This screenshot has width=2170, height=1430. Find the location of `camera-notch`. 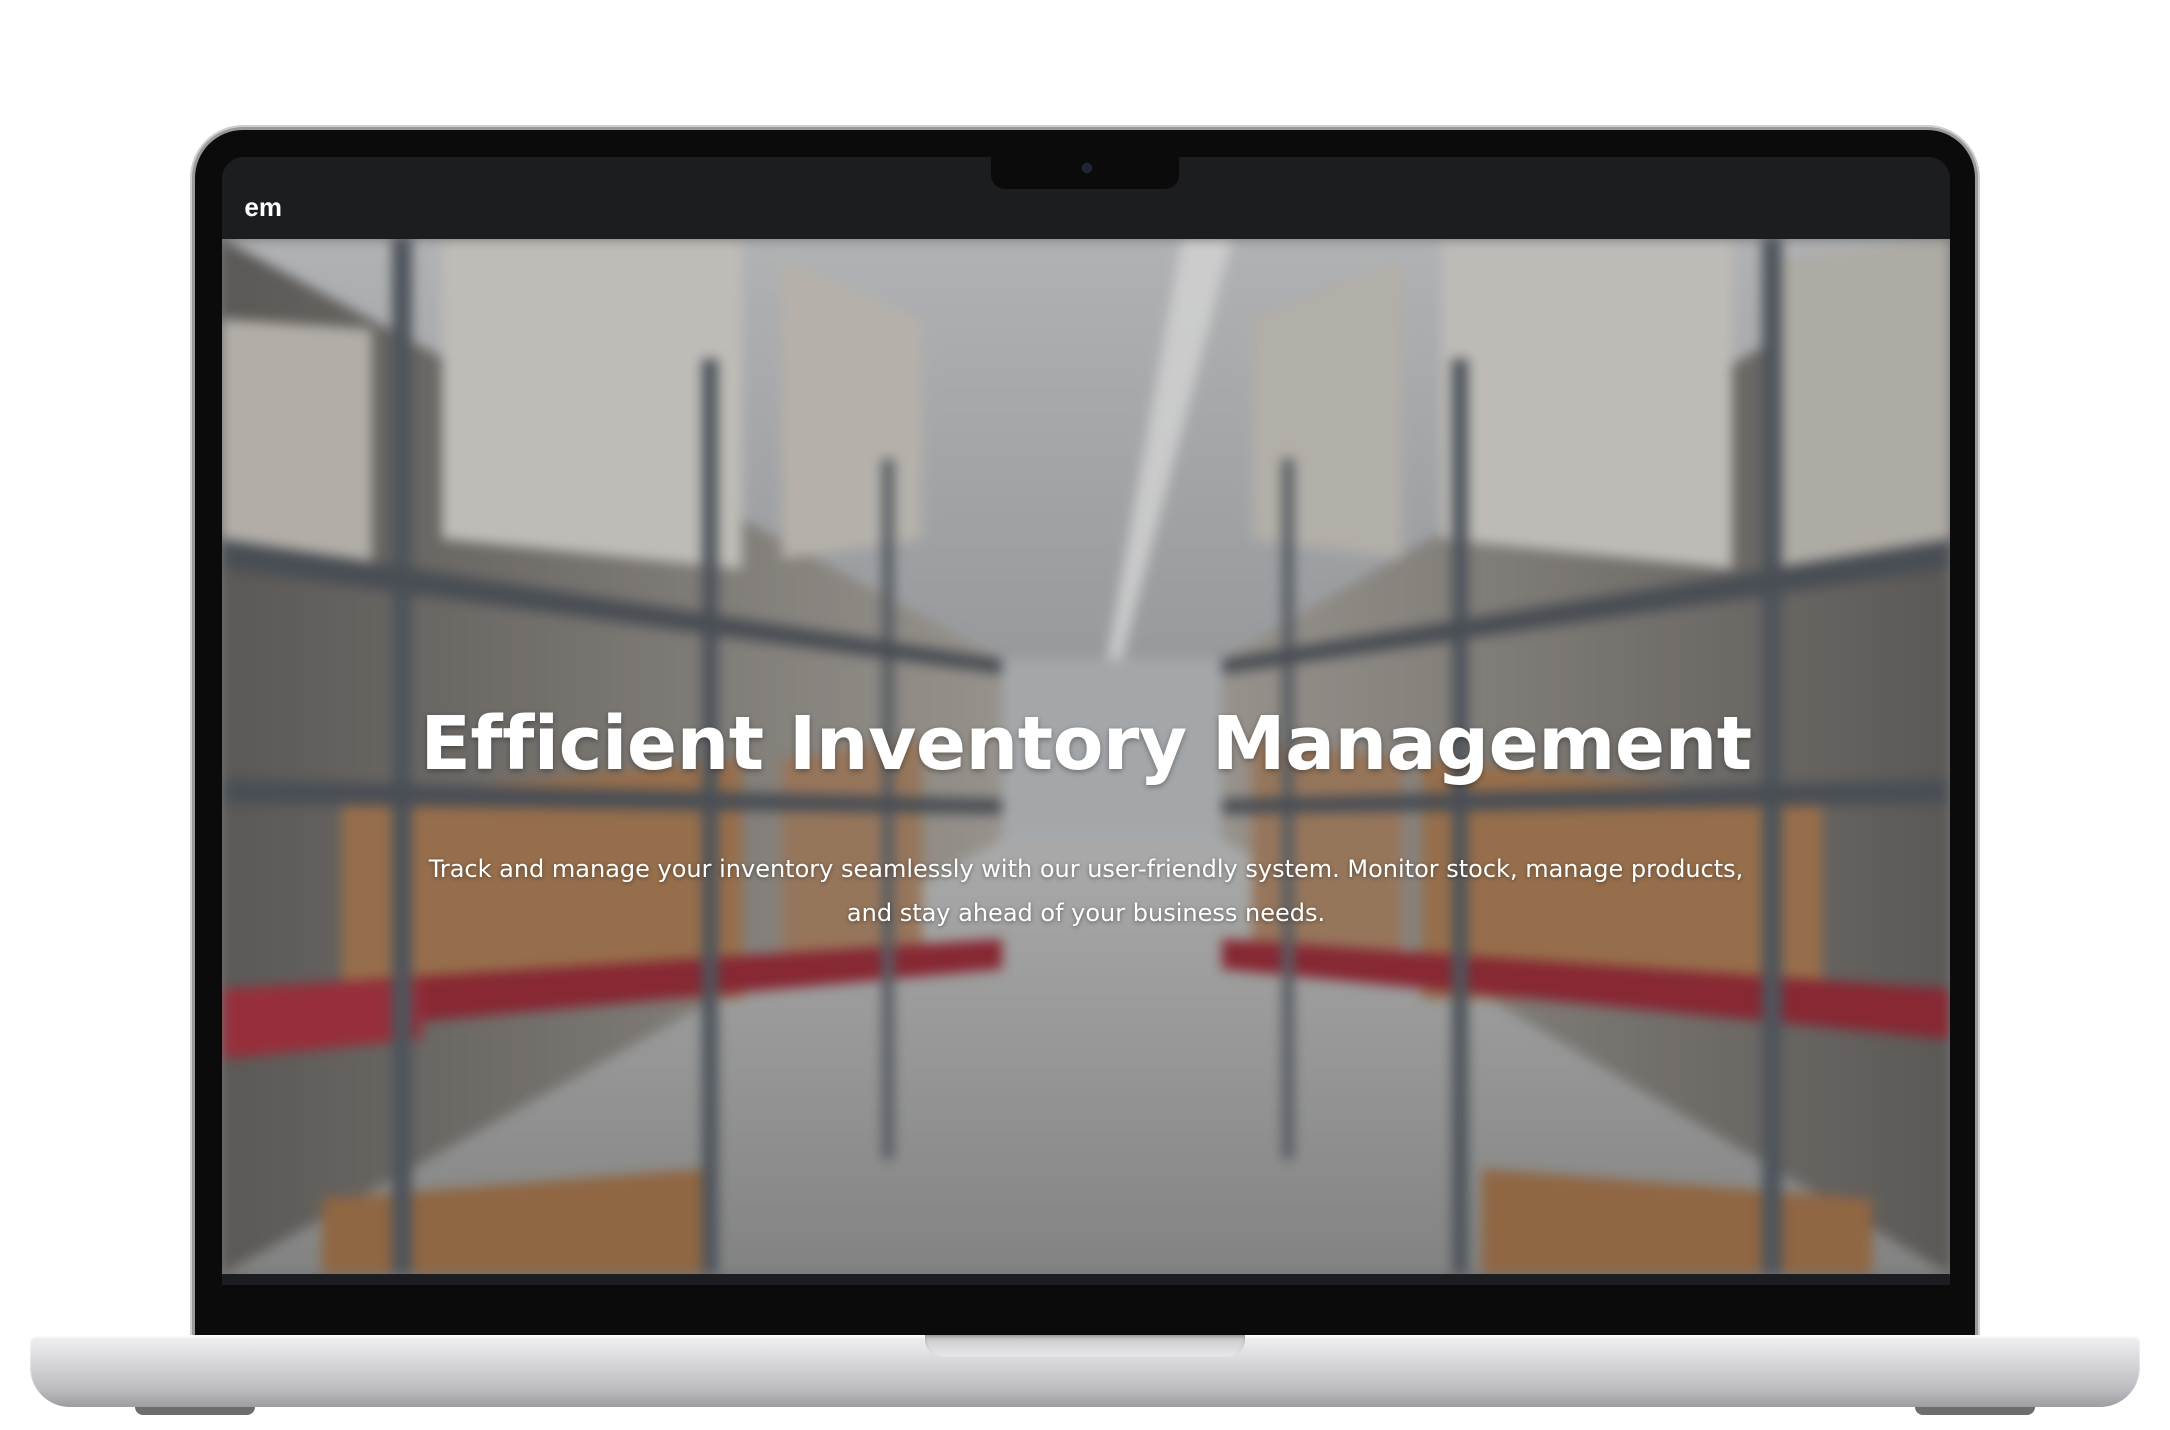

camera-notch is located at coordinates (1085, 173).